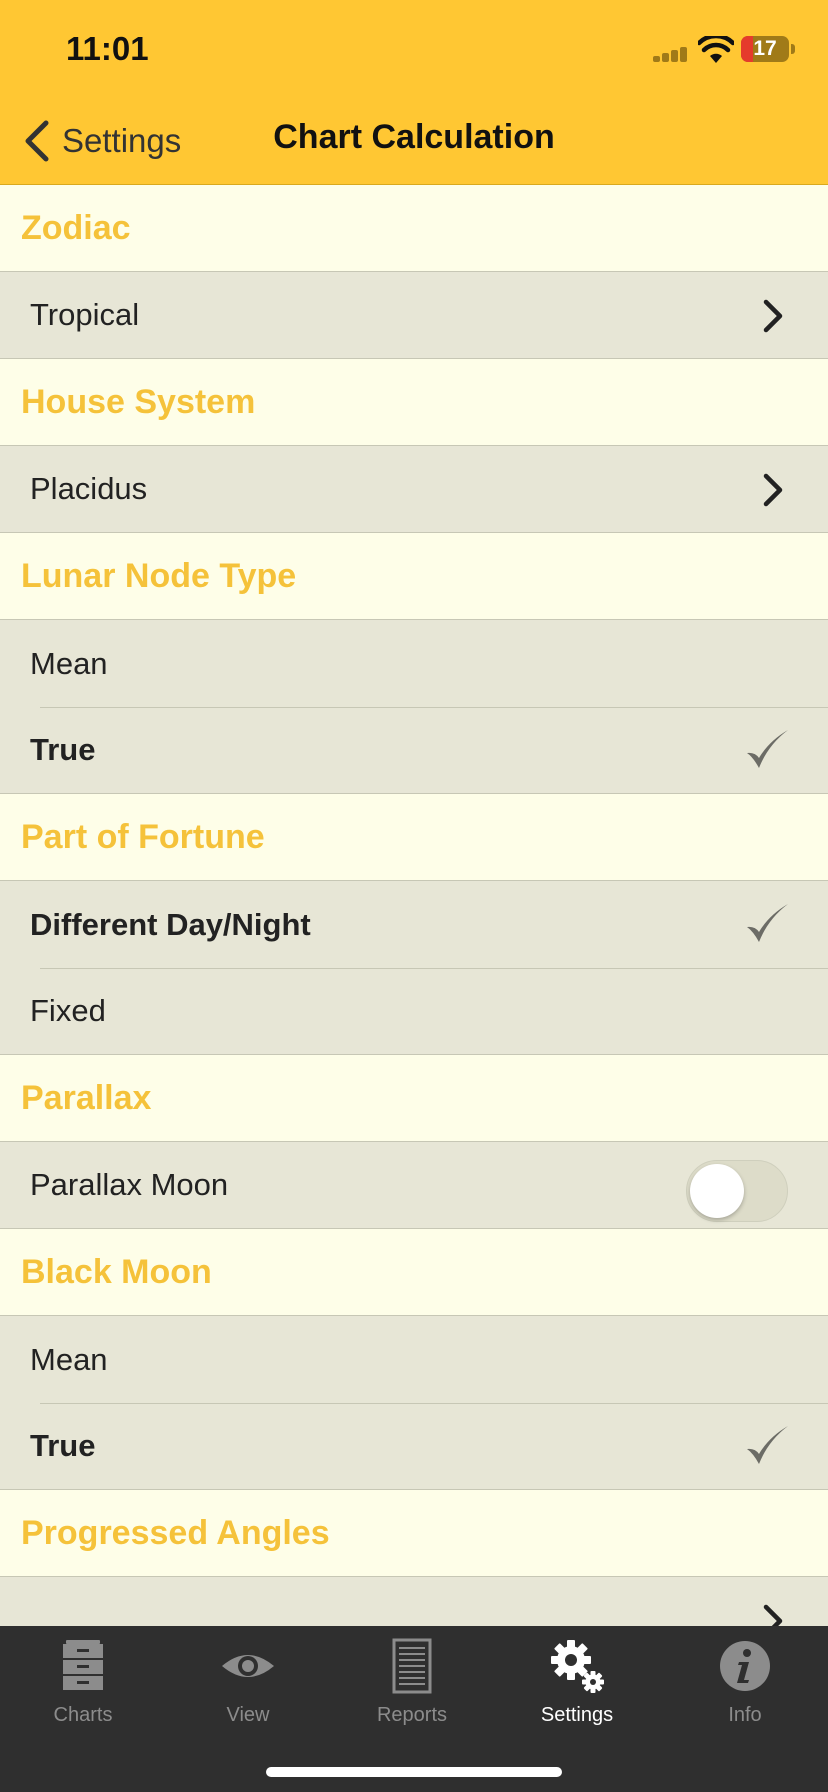  What do you see at coordinates (159, 575) in the screenshot?
I see `section-title: Lunar Node Type` at bounding box center [159, 575].